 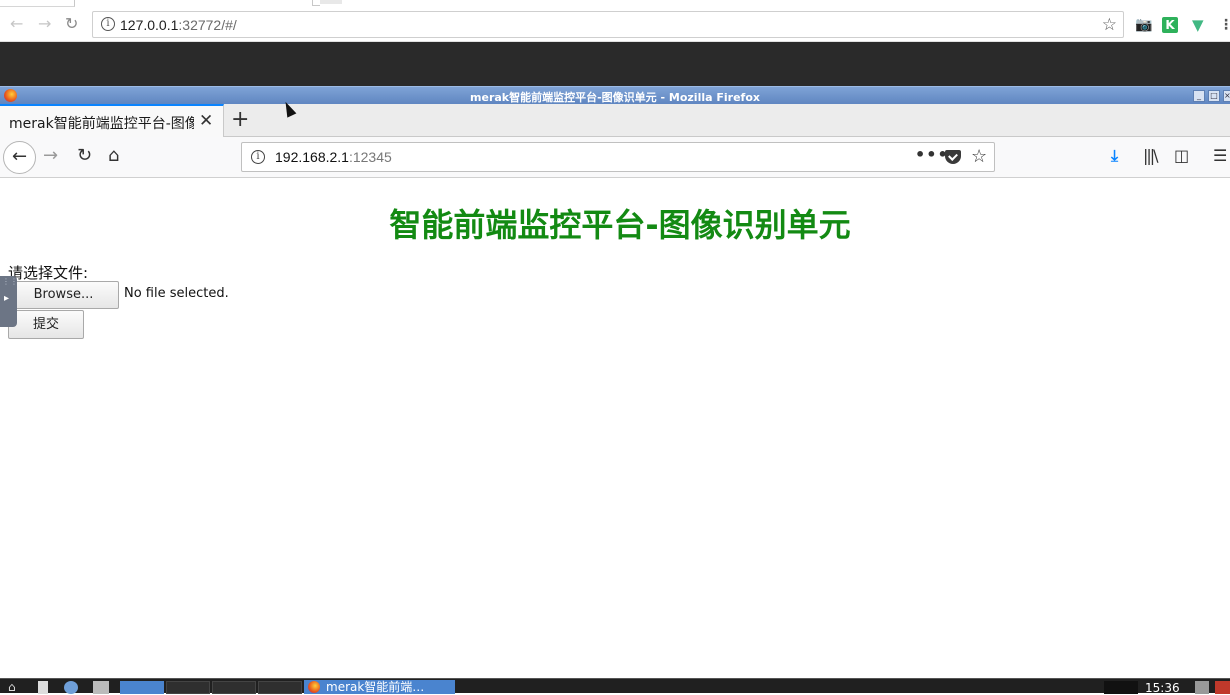 What do you see at coordinates (1199, 96) in the screenshot?
I see `minimize-icon: _` at bounding box center [1199, 96].